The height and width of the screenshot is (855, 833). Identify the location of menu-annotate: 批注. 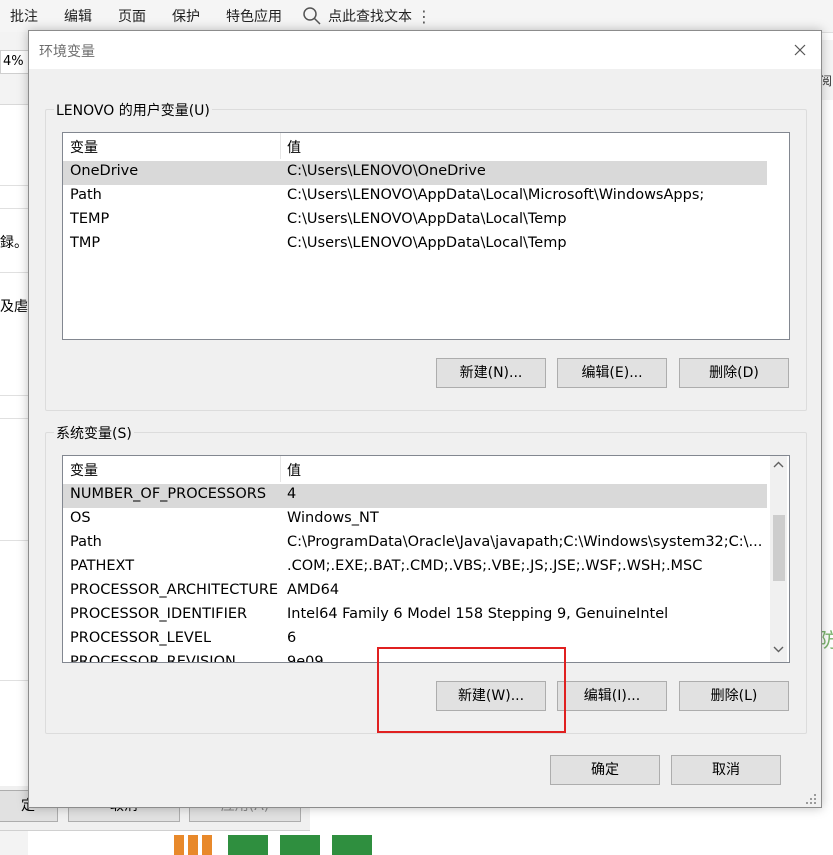
(24, 16).